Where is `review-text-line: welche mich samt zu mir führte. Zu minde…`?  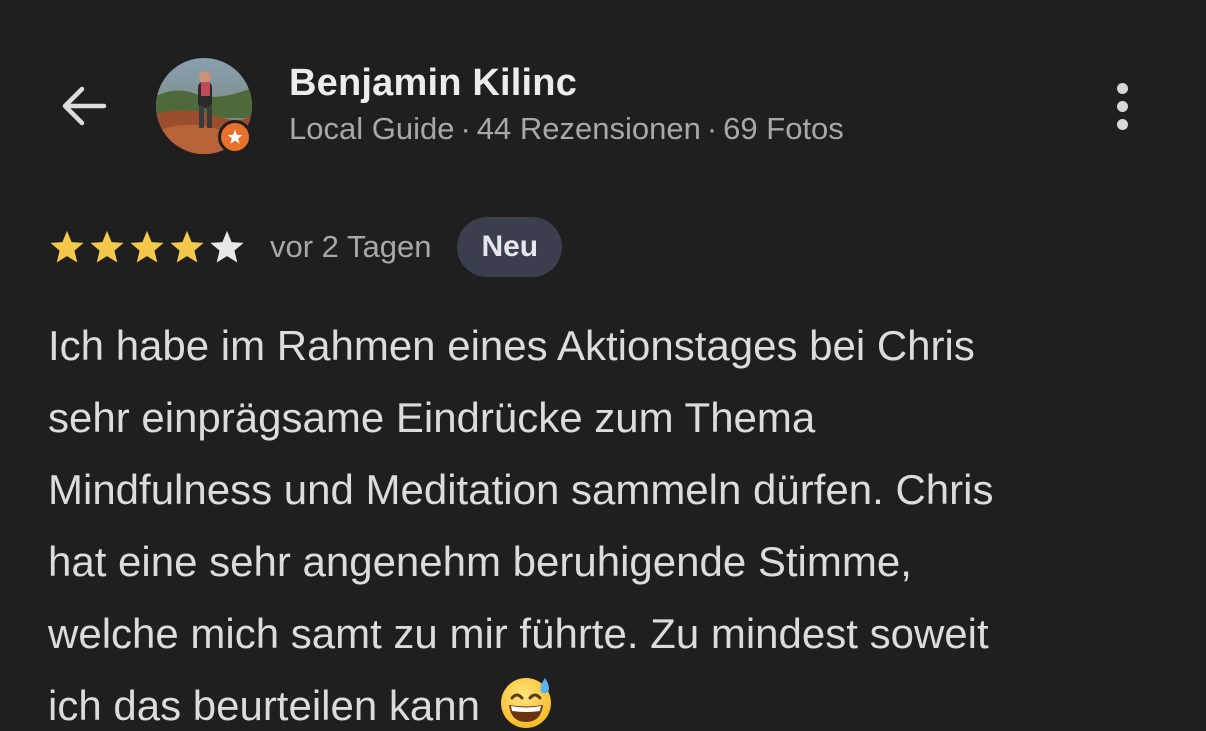
review-text-line: welche mich samt zu mir führte. Zu minde… is located at coordinates (518, 633).